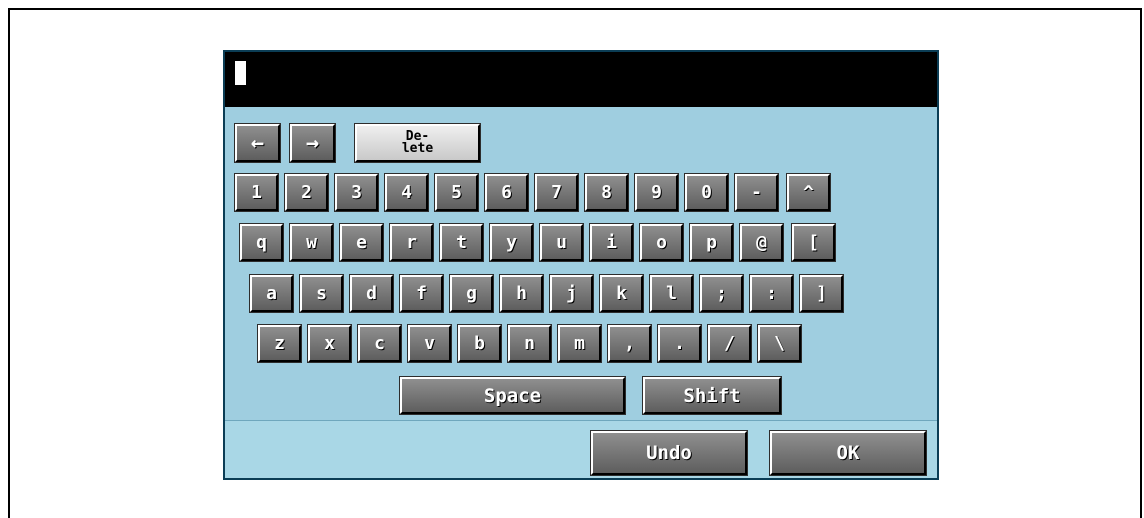 This screenshot has width=1144, height=518. I want to click on text-input, so click(581, 79).